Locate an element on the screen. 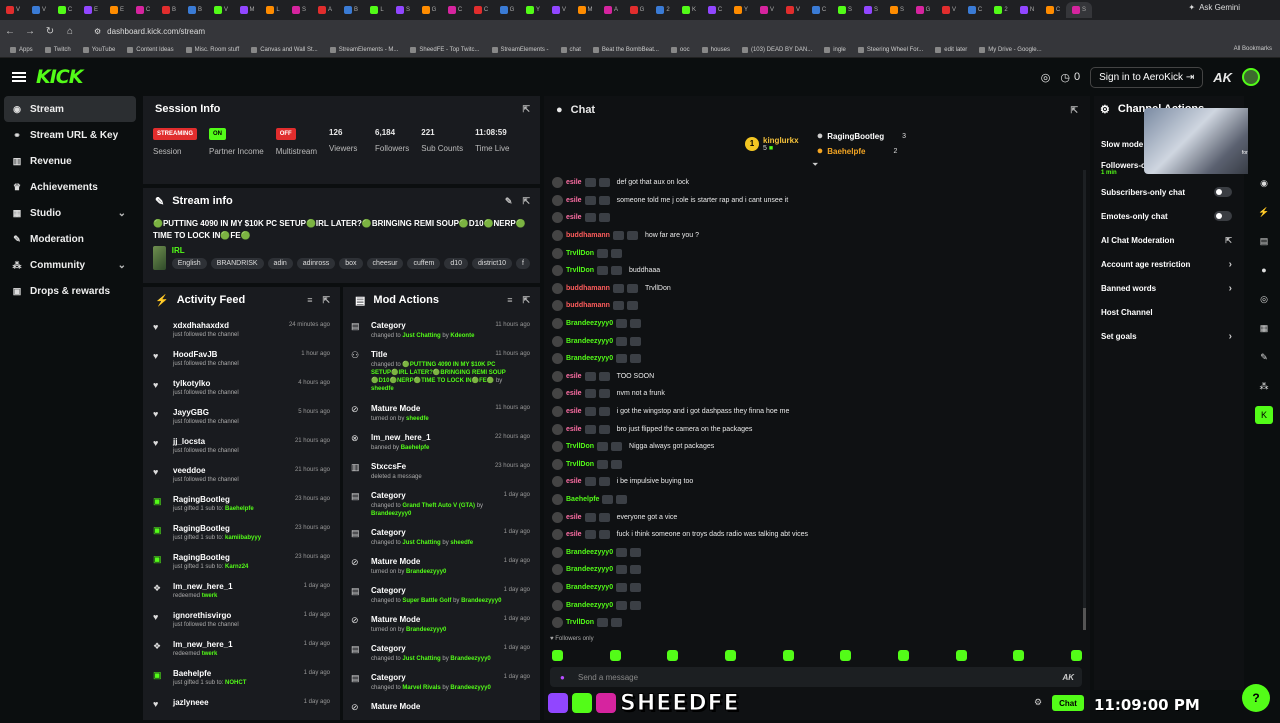 This screenshot has width=1280, height=723. aerokick-icon: AK is located at coordinates (1068, 677).